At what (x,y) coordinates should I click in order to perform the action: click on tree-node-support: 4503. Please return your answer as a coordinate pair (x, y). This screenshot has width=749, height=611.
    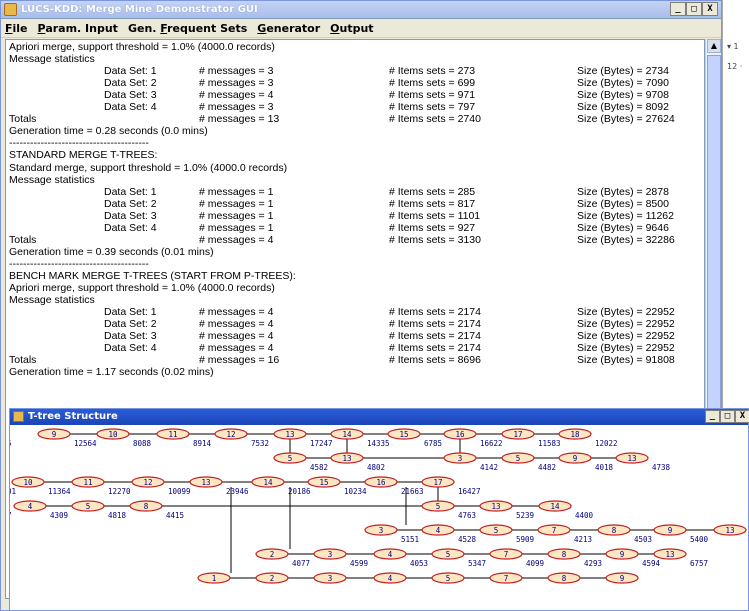
    Looking at the image, I should click on (643, 539).